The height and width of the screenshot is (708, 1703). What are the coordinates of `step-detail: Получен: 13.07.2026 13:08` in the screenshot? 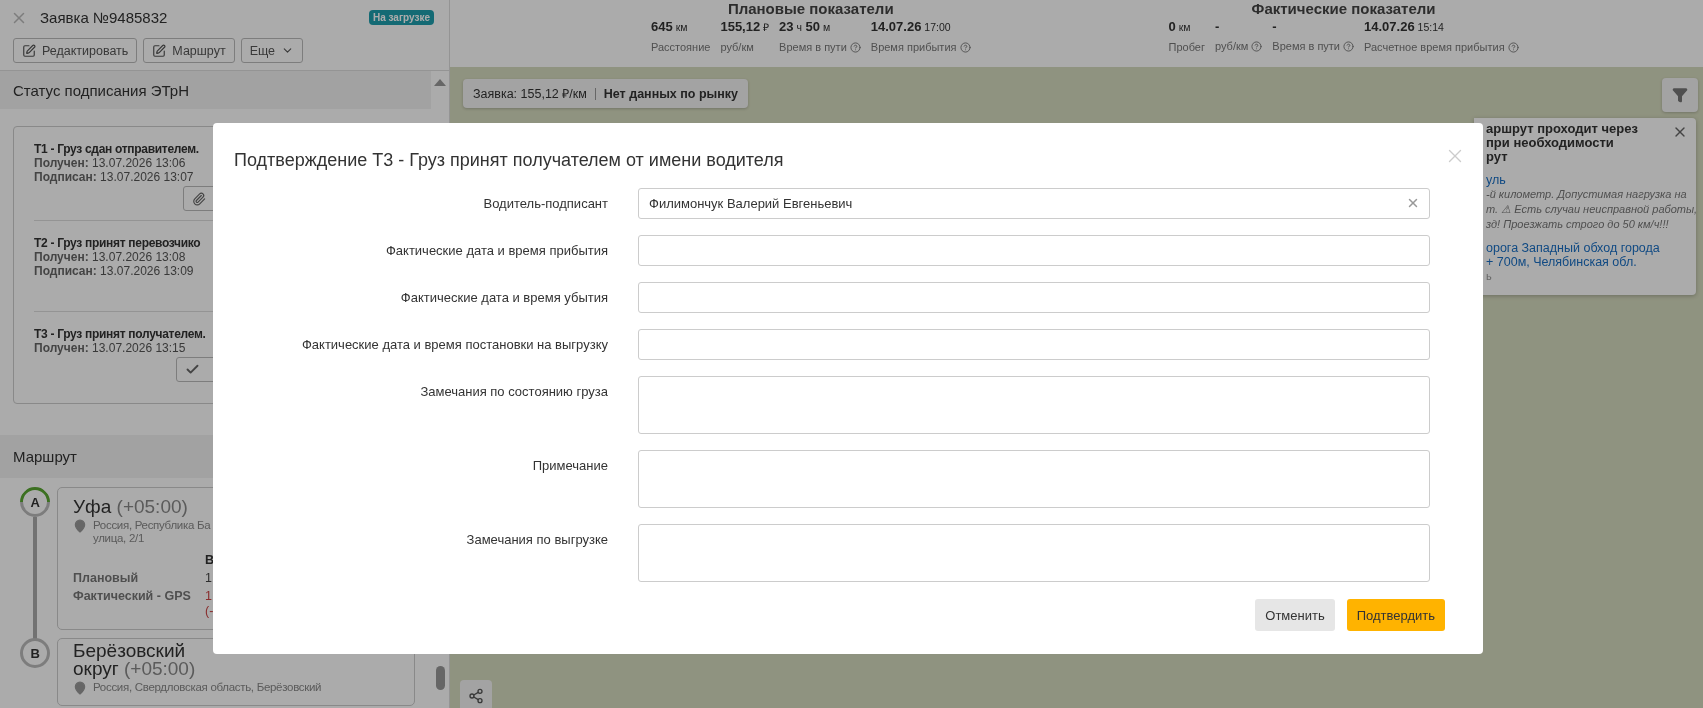 It's located at (110, 257).